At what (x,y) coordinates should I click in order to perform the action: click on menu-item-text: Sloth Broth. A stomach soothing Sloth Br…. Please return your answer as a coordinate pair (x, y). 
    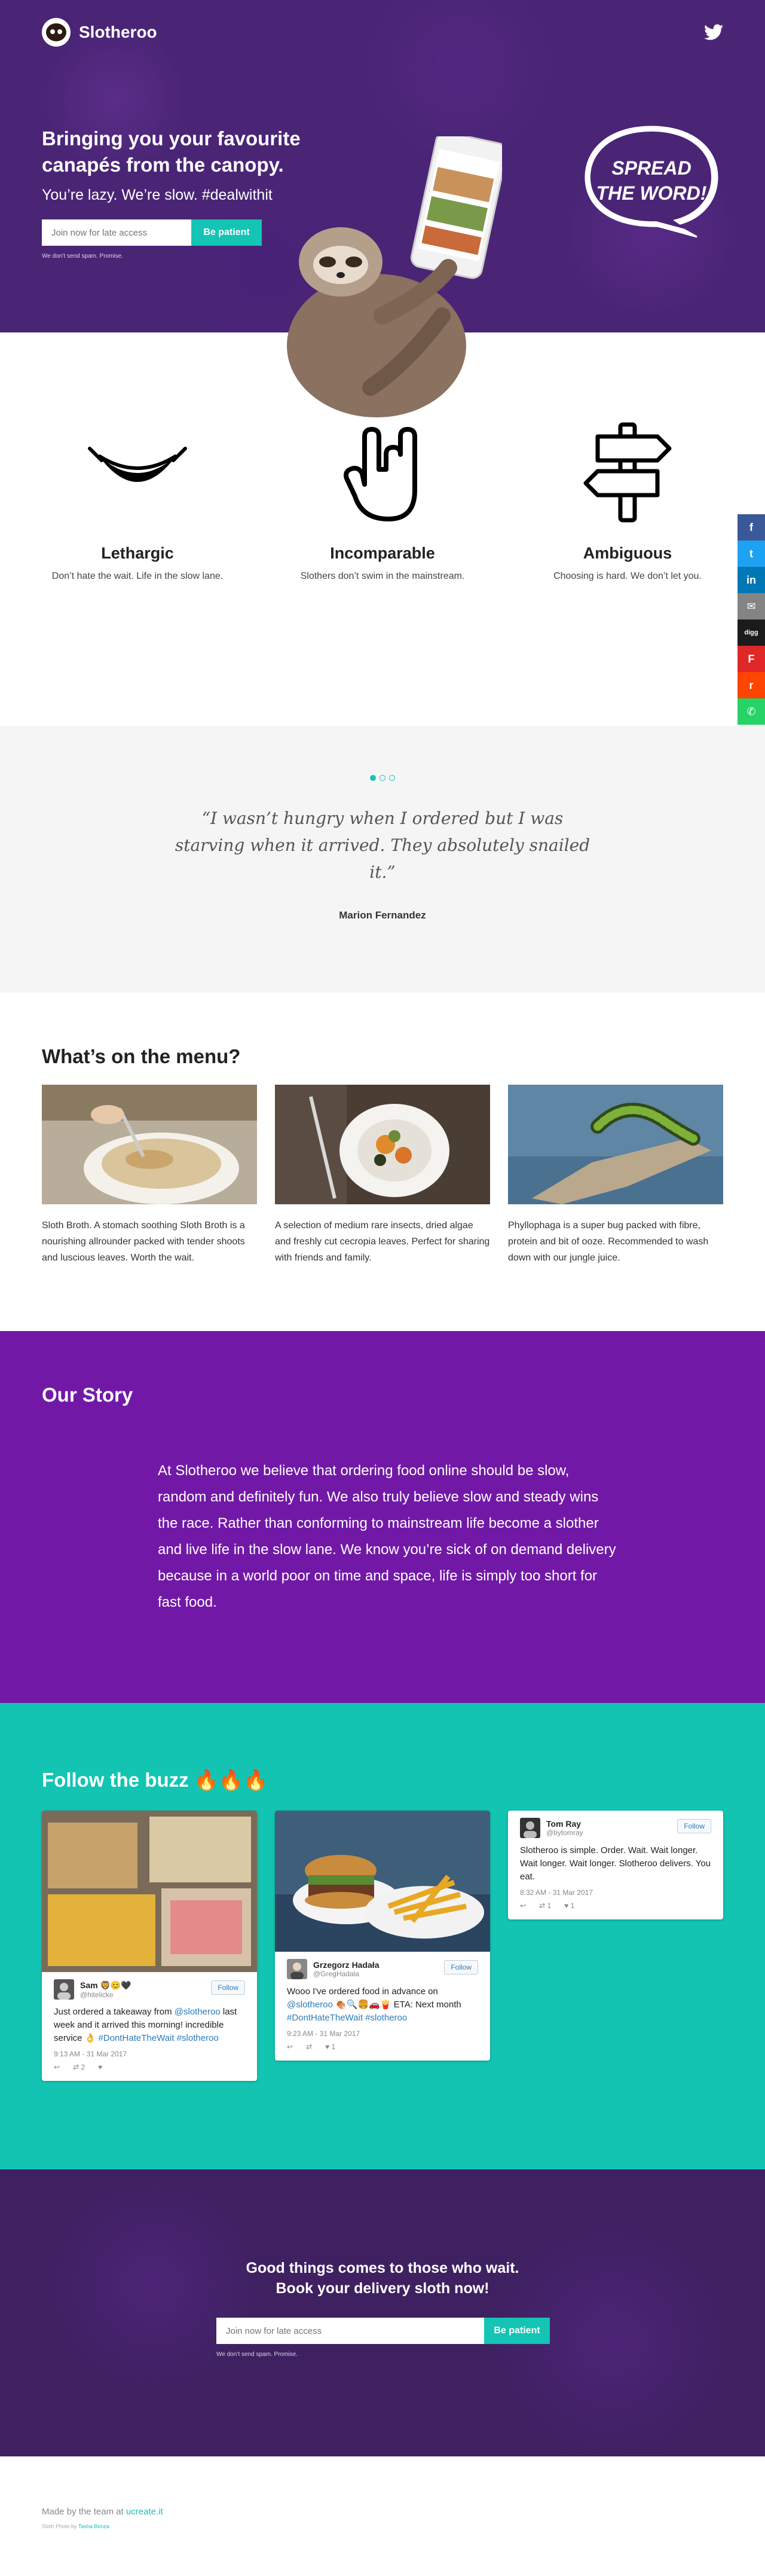
    Looking at the image, I should click on (143, 1241).